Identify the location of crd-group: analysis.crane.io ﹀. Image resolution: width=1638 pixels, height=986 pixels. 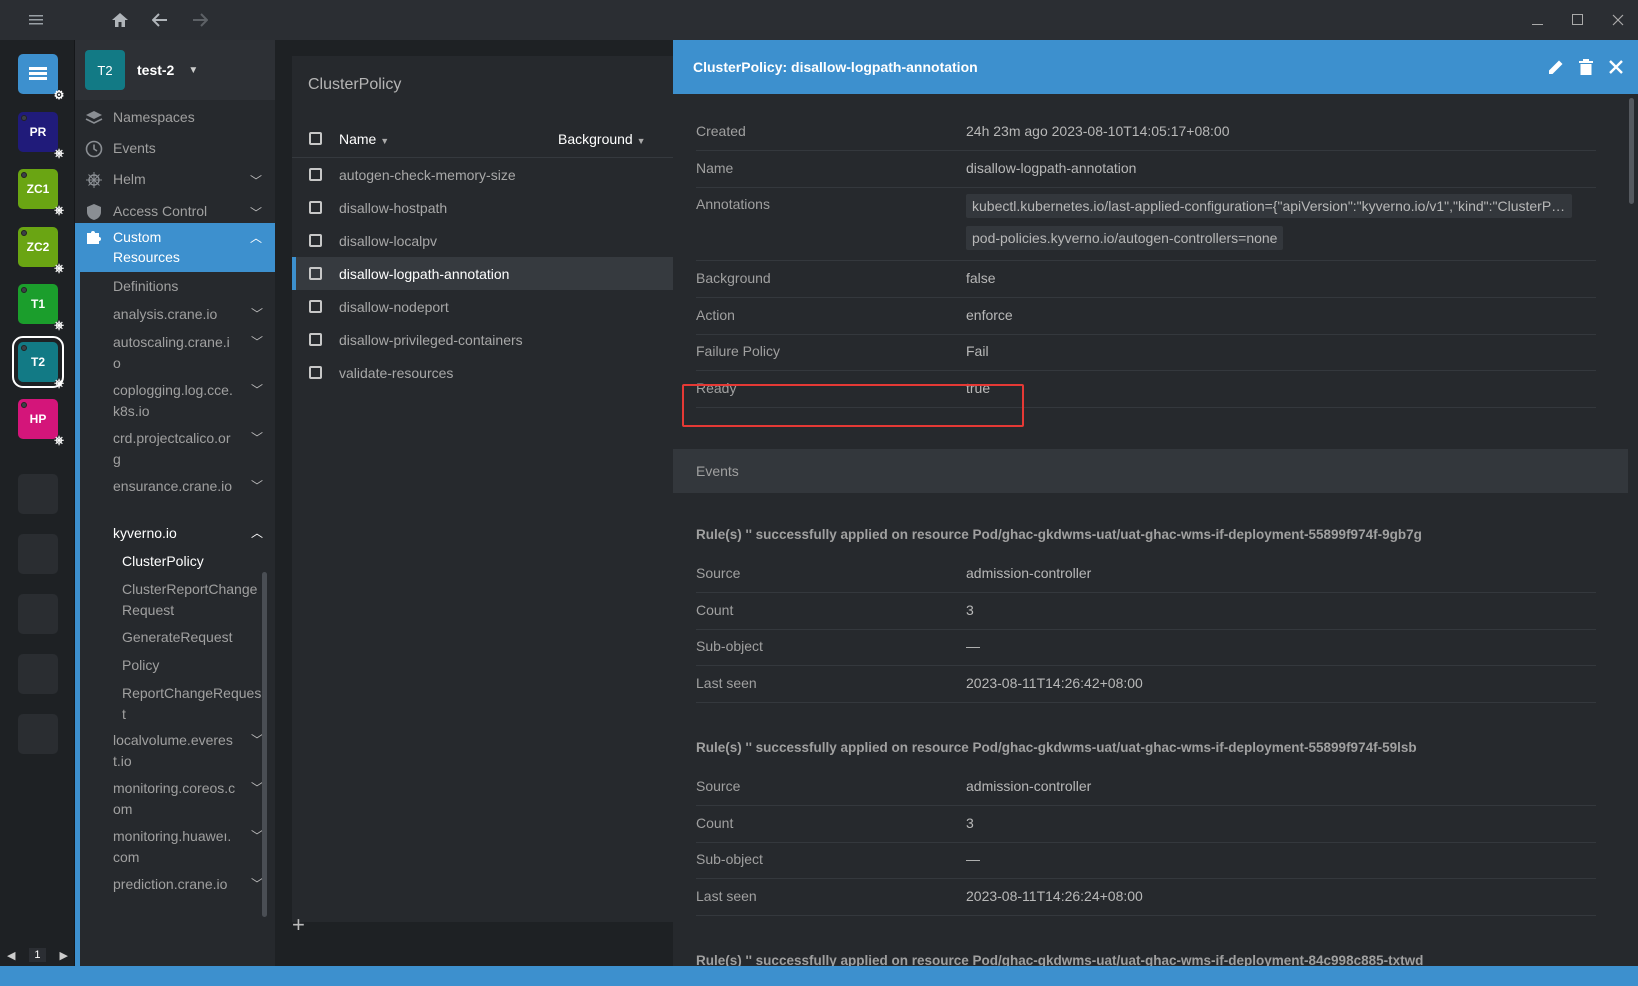
(175, 314).